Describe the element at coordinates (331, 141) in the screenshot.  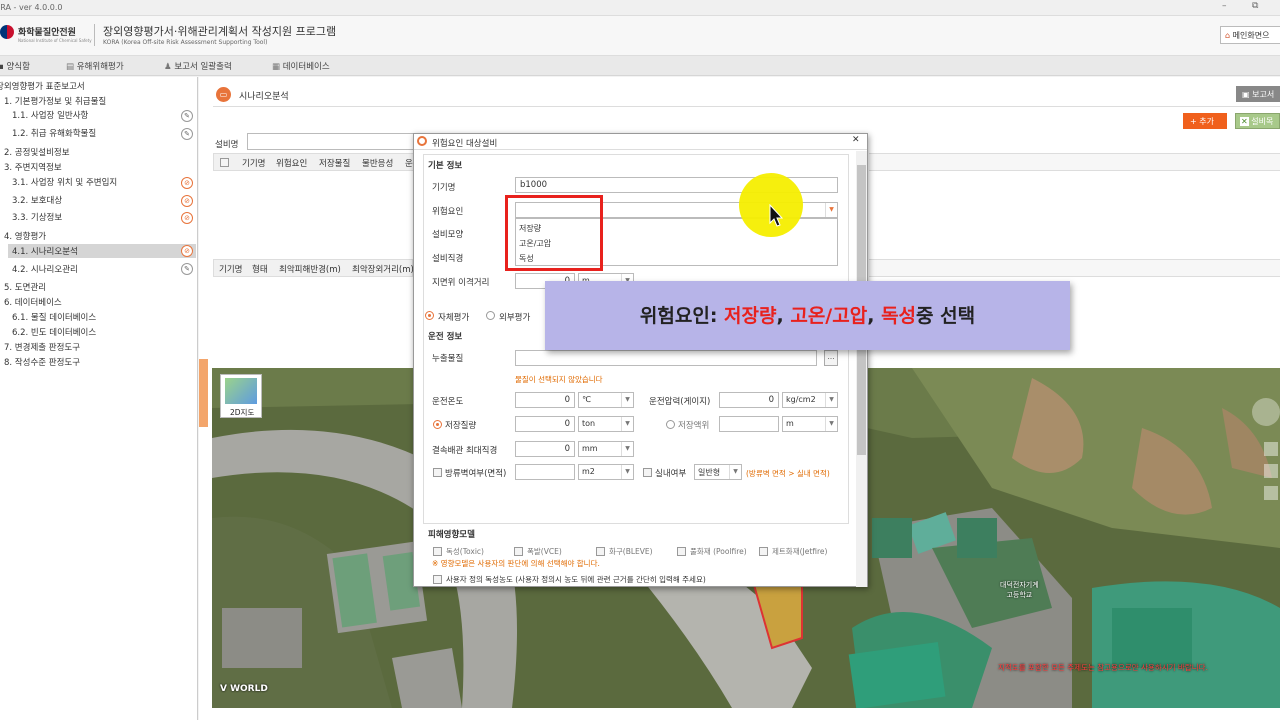
I see `equipment-search-input` at that location.